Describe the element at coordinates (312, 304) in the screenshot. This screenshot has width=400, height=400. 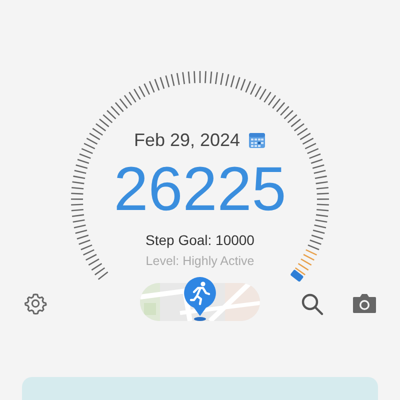
I see `search-icon` at that location.